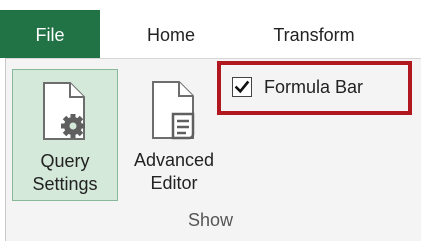 This screenshot has width=421, height=241. Describe the element at coordinates (65, 184) in the screenshot. I see `query-settings-label-line2: Settings` at that location.